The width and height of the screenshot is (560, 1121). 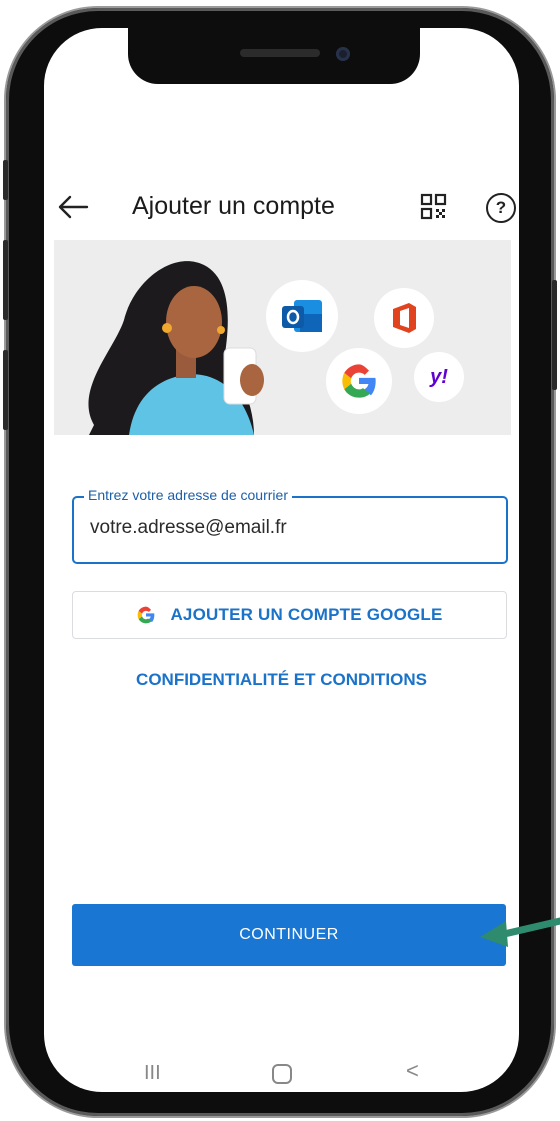 I want to click on email-field, so click(x=290, y=530).